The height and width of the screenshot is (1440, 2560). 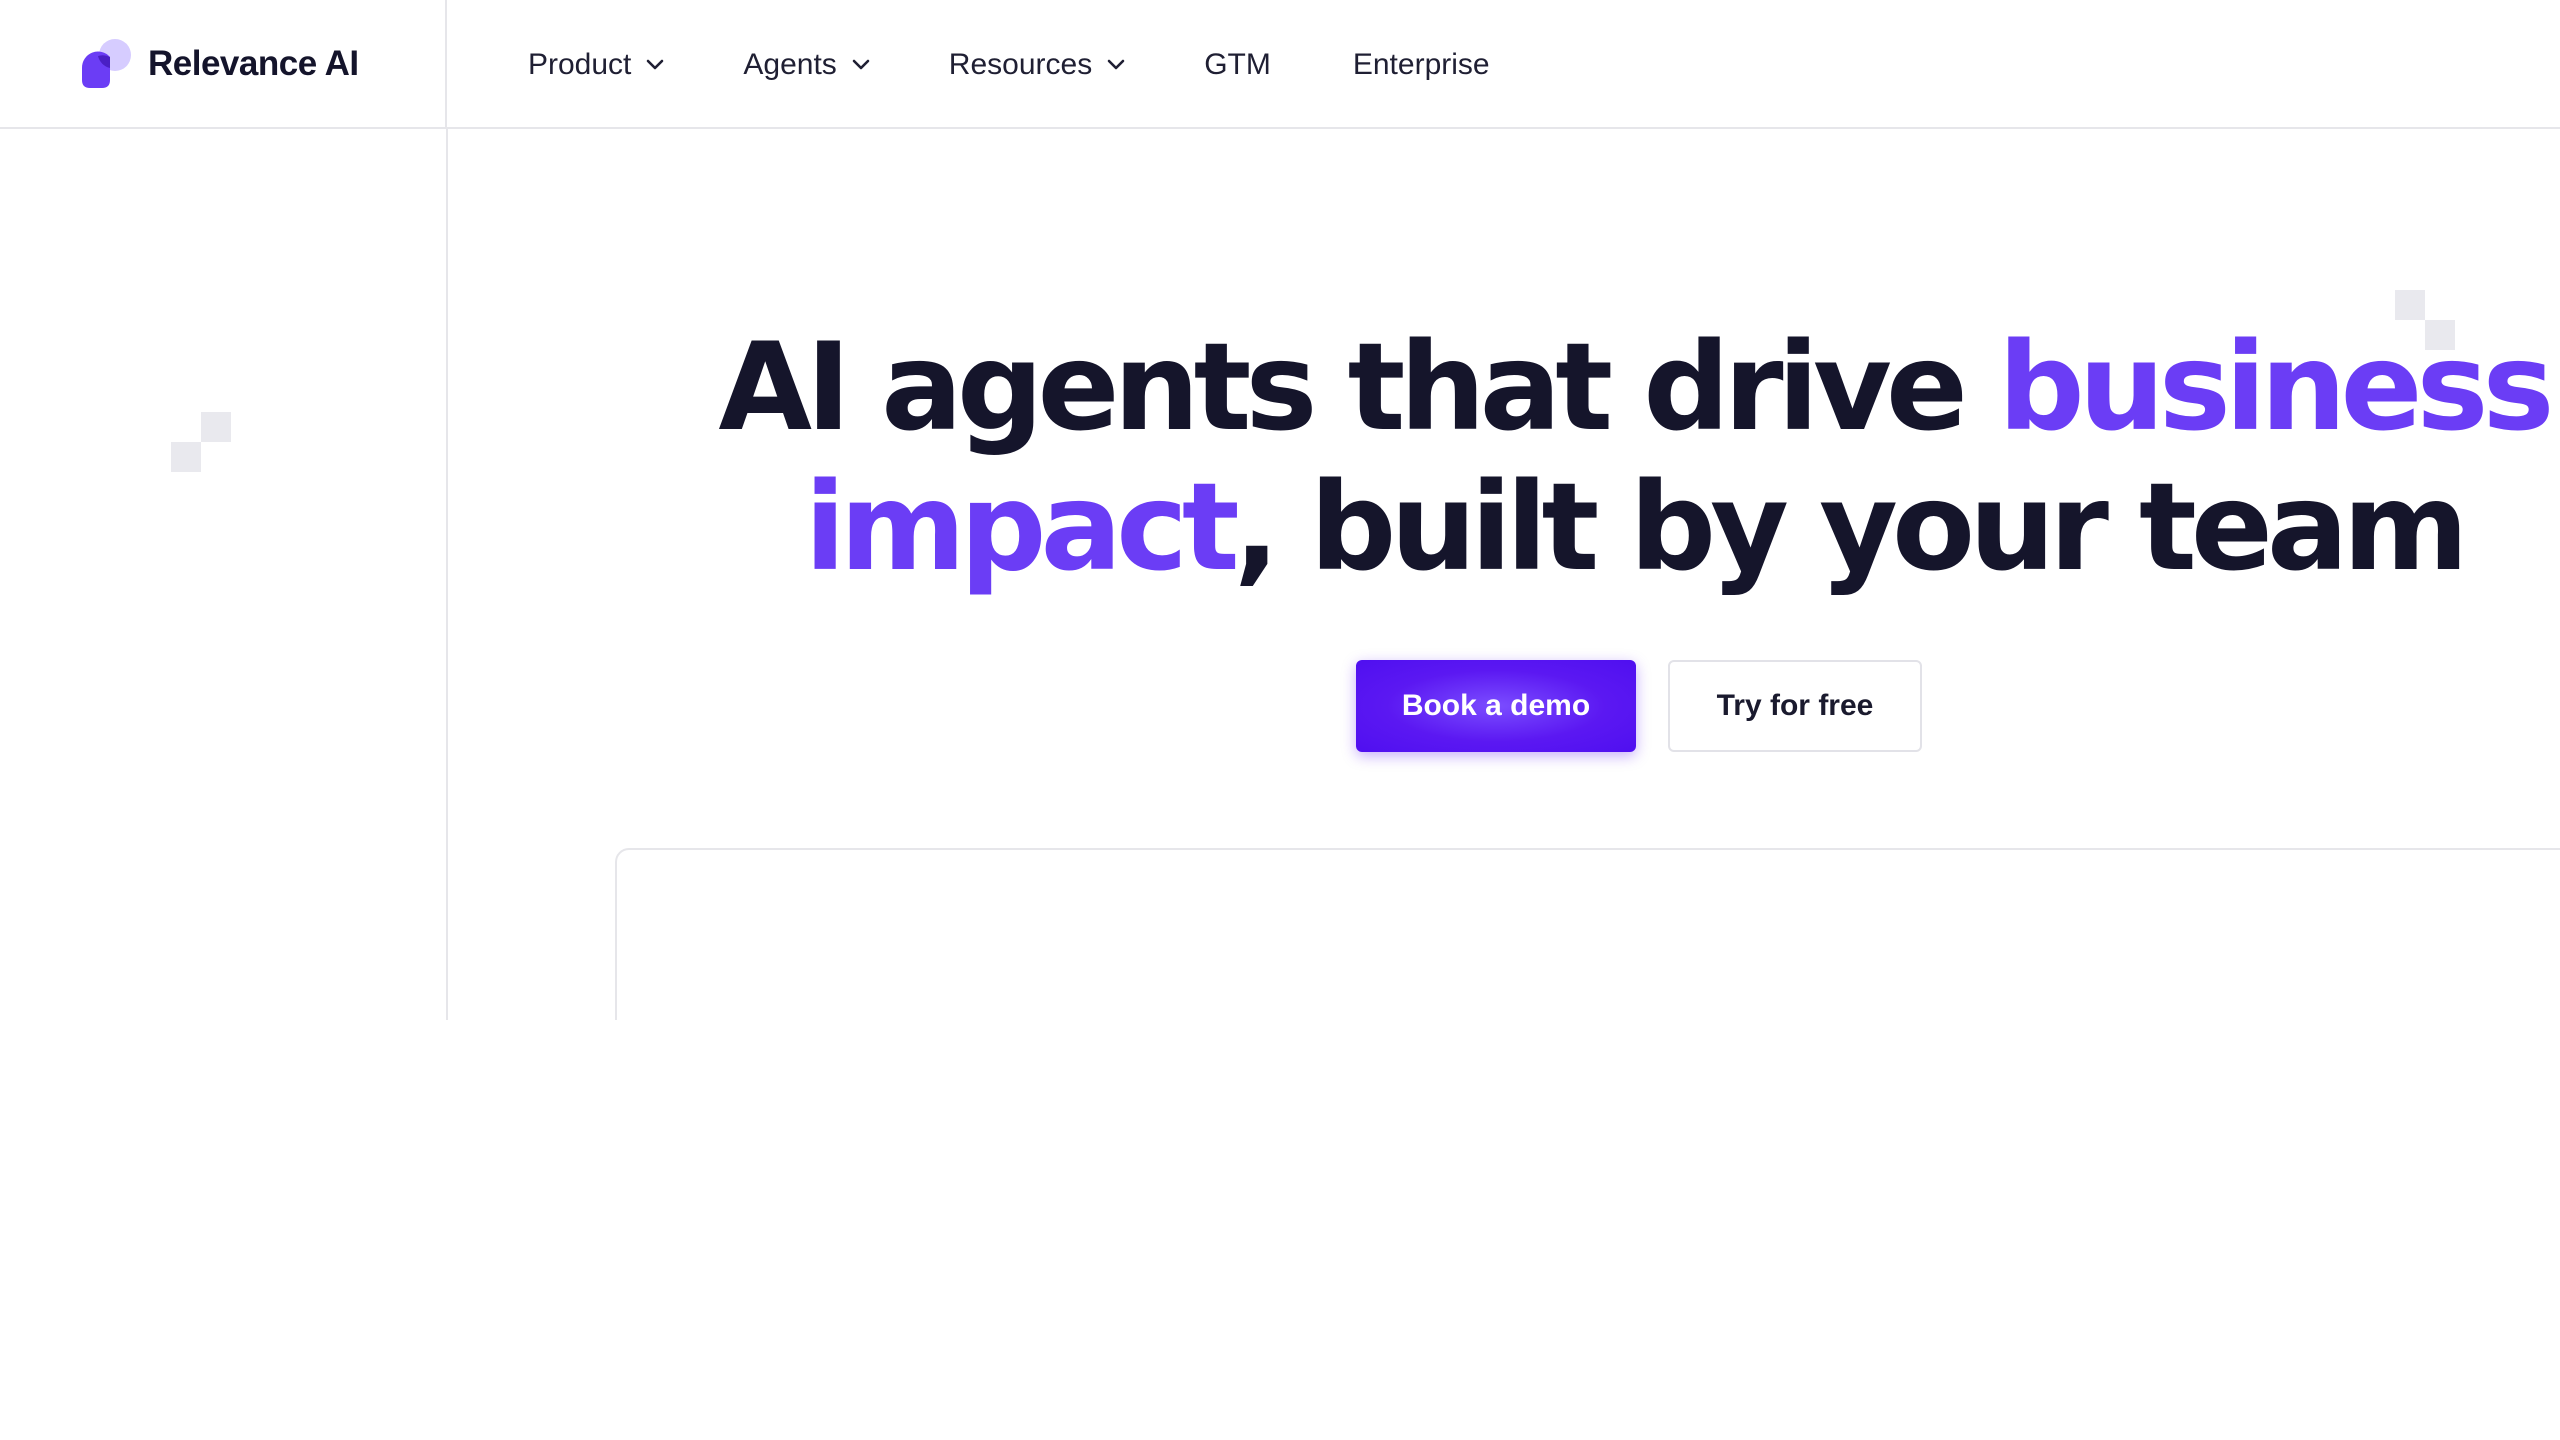 I want to click on nav-resources-label: Resources, so click(x=1020, y=64).